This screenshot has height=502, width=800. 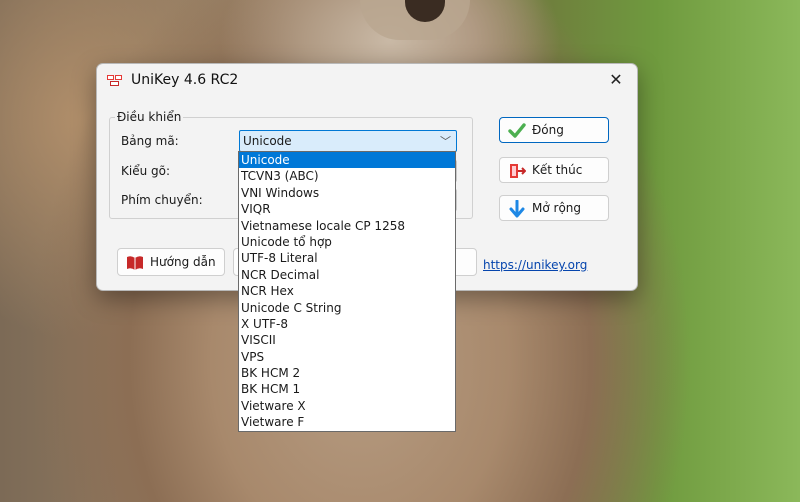 I want to click on help-button: Hướng dẫn, so click(x=171, y=262).